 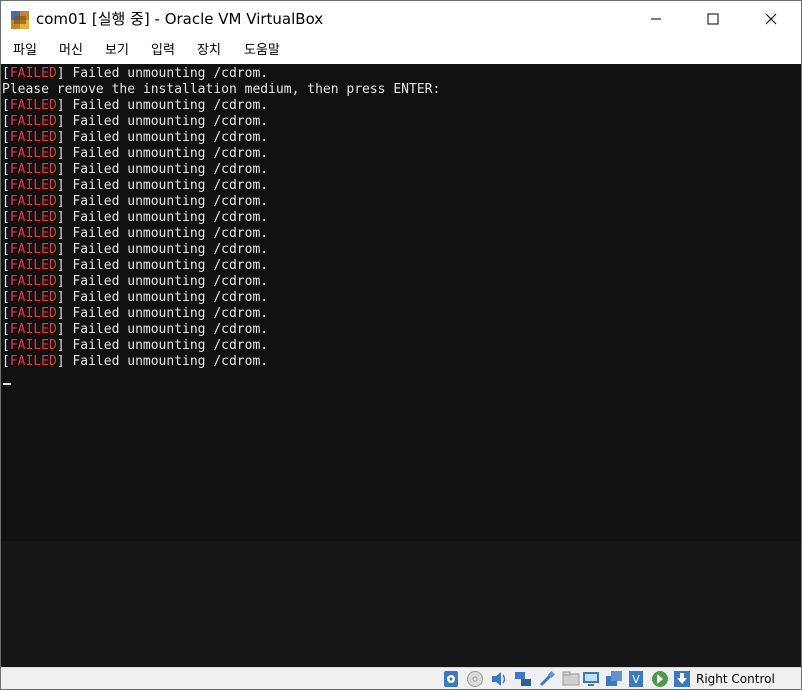 What do you see at coordinates (401, 50) in the screenshot?
I see `menu-bar: 파일 머신 보기 입력 장치 도움말` at bounding box center [401, 50].